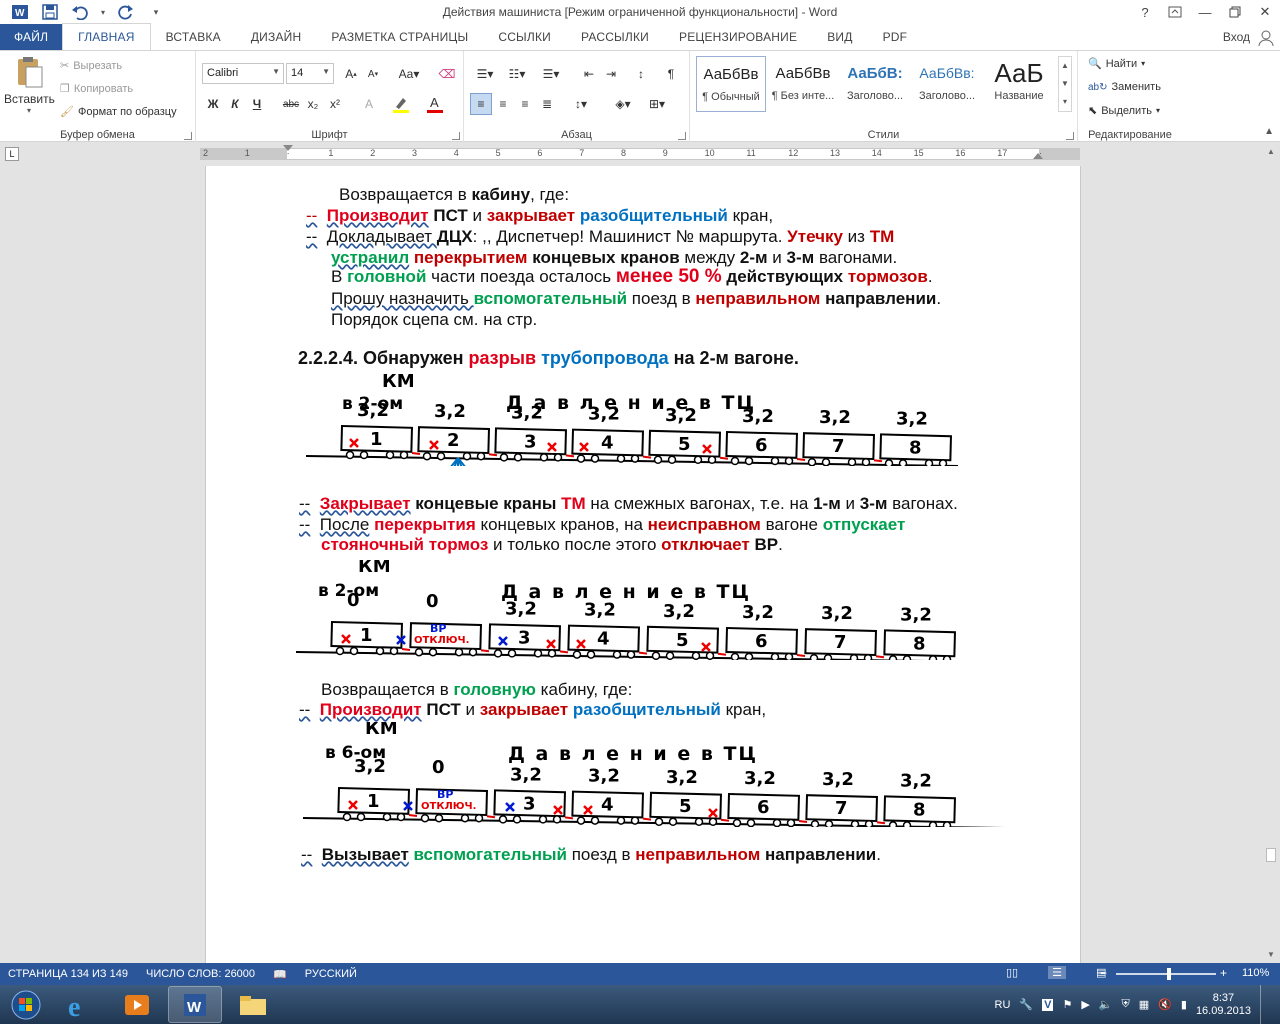 The width and height of the screenshot is (1280, 1024). I want to click on tab-view: ВИД, so click(839, 37).